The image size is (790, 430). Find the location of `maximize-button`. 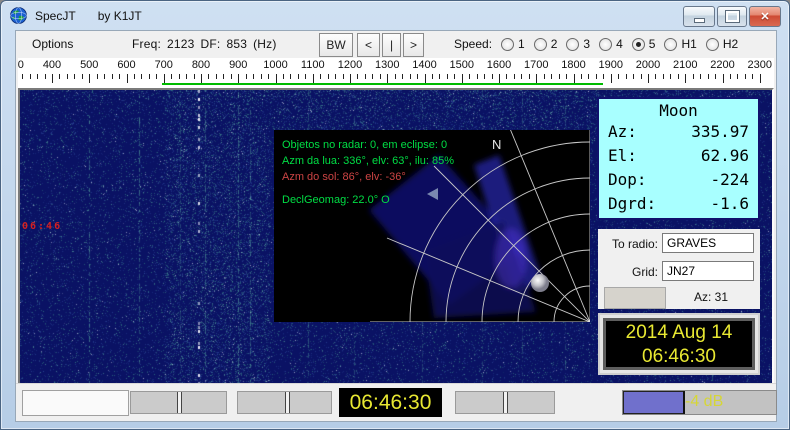

maximize-button is located at coordinates (732, 16).